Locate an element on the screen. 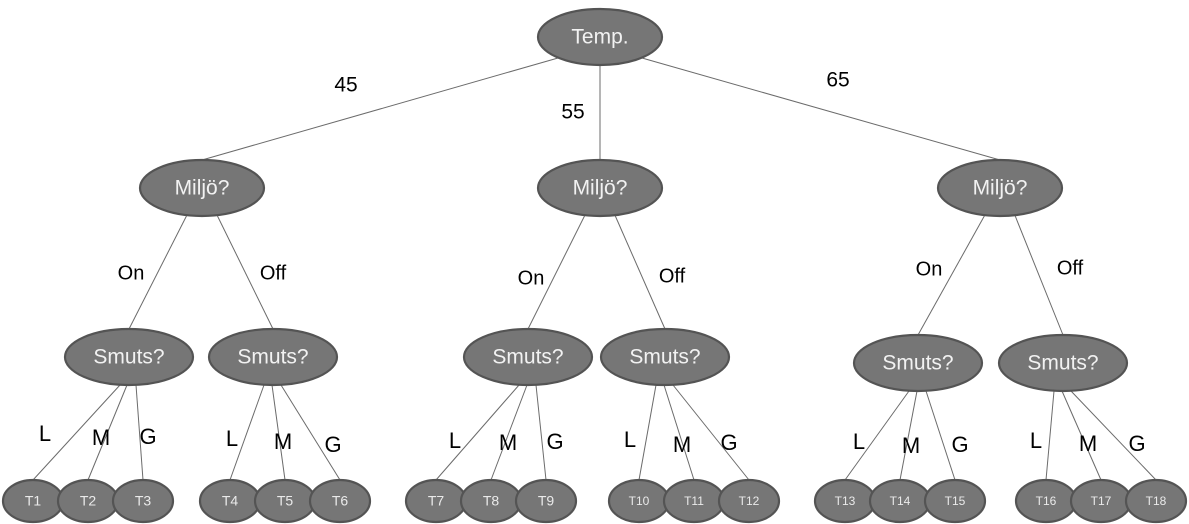 The width and height of the screenshot is (1189, 524). tree-leaf-leaf-t10: T10 is located at coordinates (639, 501).